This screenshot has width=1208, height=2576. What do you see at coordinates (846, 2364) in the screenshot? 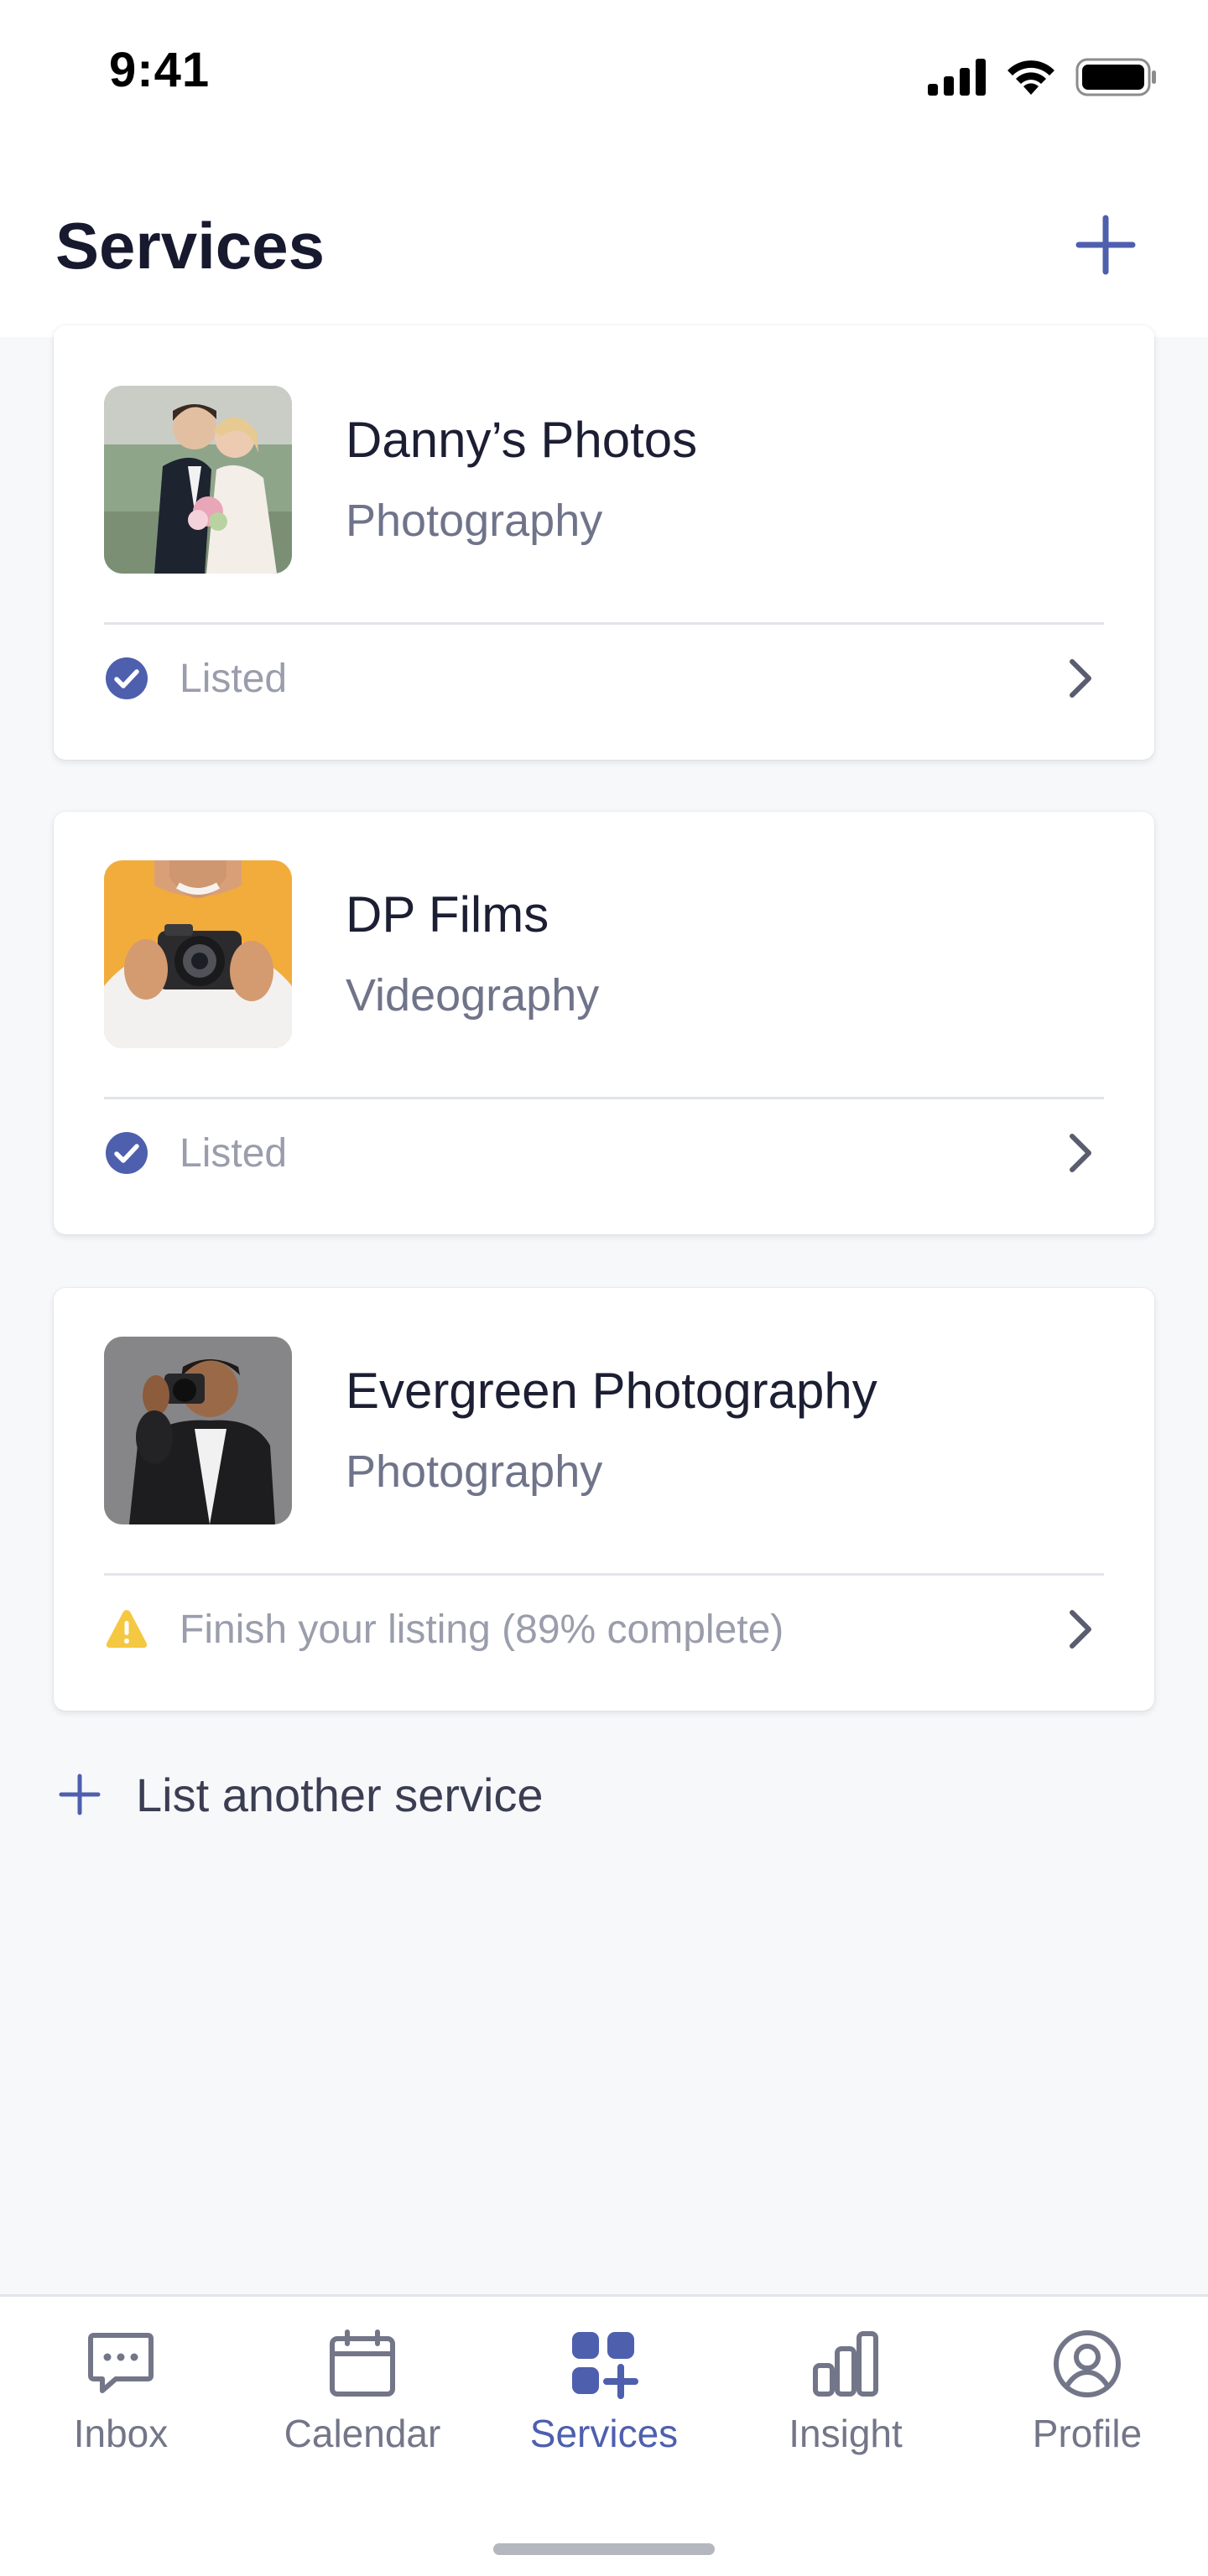
I see `bar-chart-icon` at bounding box center [846, 2364].